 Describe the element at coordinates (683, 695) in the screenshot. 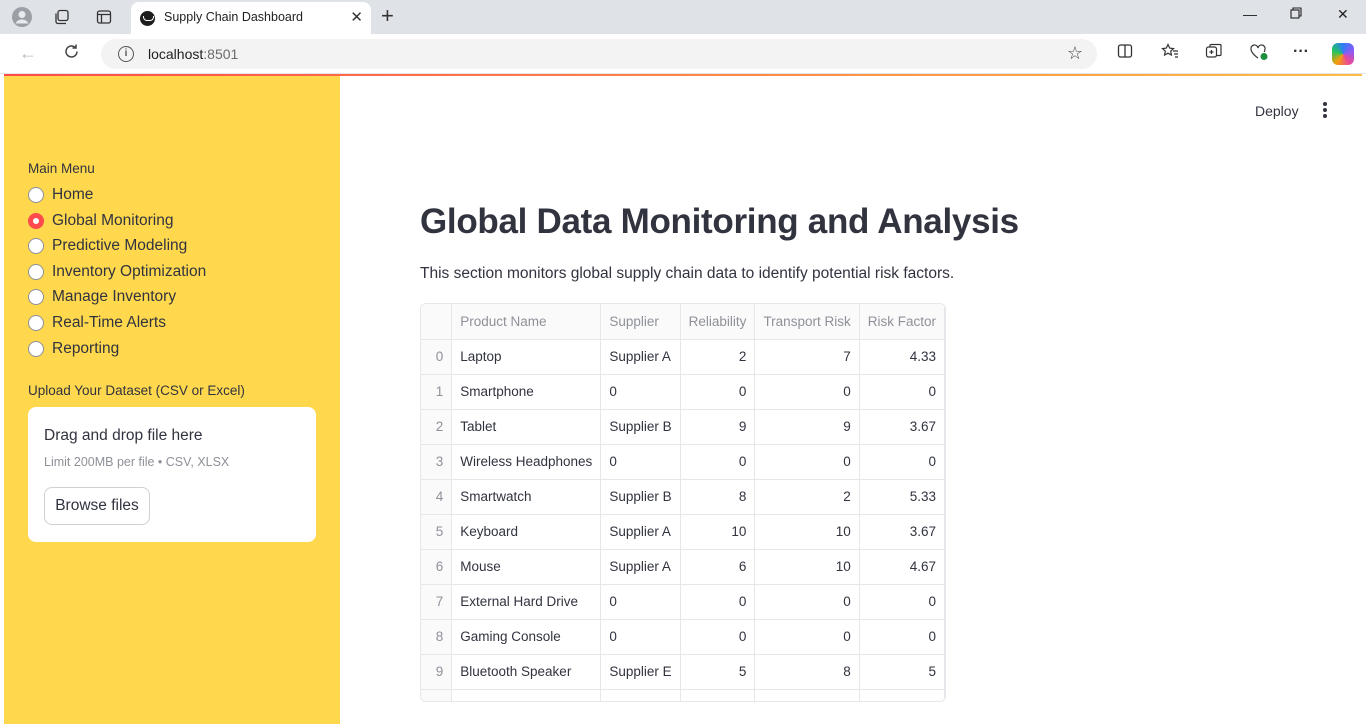

I see `table-row` at that location.